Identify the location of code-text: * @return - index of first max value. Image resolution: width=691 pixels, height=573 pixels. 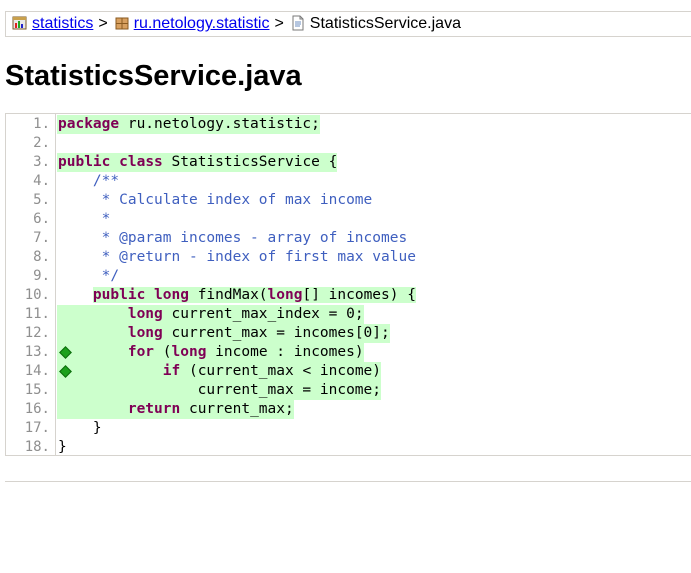
(237, 257).